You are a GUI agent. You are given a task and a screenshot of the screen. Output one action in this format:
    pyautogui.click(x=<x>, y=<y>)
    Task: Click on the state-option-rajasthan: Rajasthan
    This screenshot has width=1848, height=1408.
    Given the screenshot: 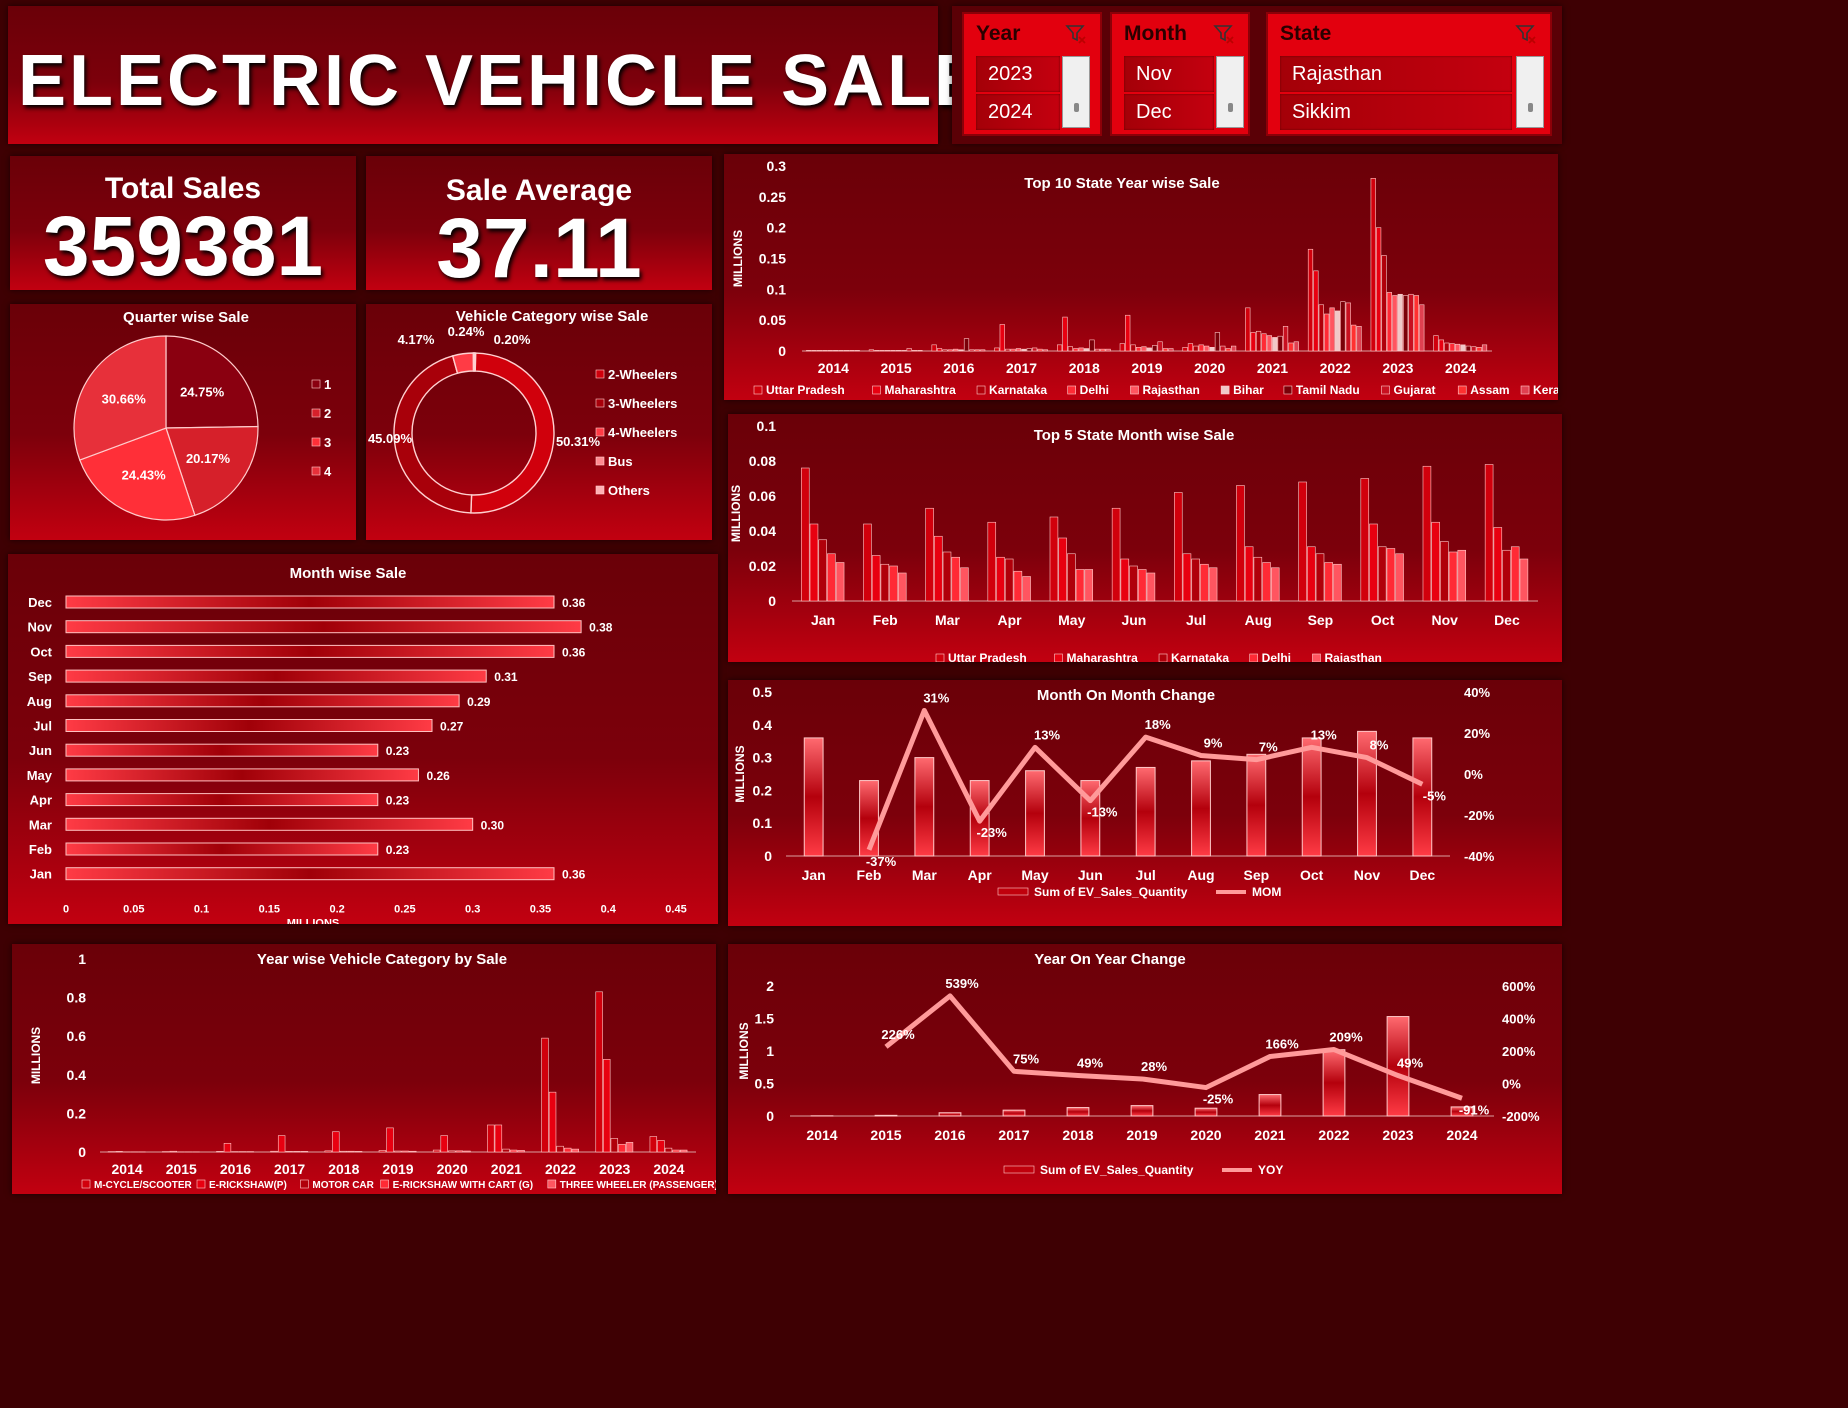 What is the action you would take?
    pyautogui.click(x=1396, y=74)
    